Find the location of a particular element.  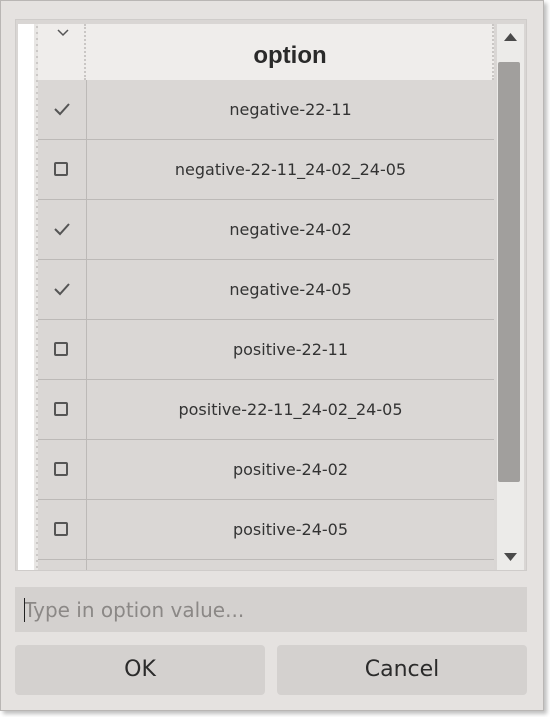

option-column-header: option is located at coordinates (291, 52).